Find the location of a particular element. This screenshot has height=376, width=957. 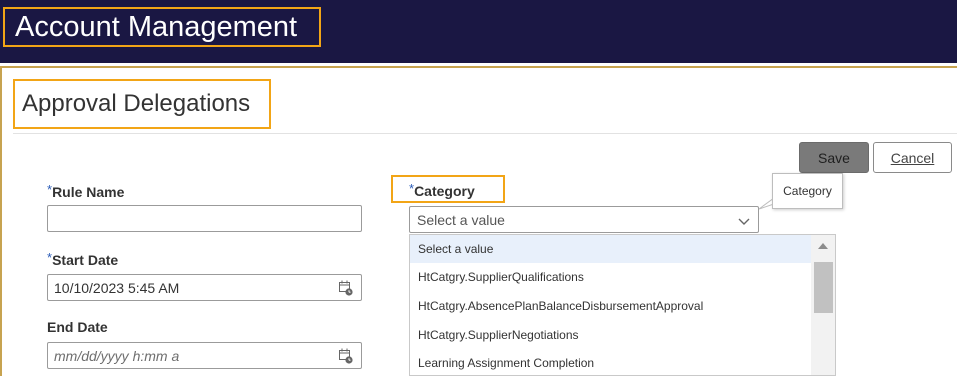

rule-name-label-text: Rule Name is located at coordinates (88, 192).